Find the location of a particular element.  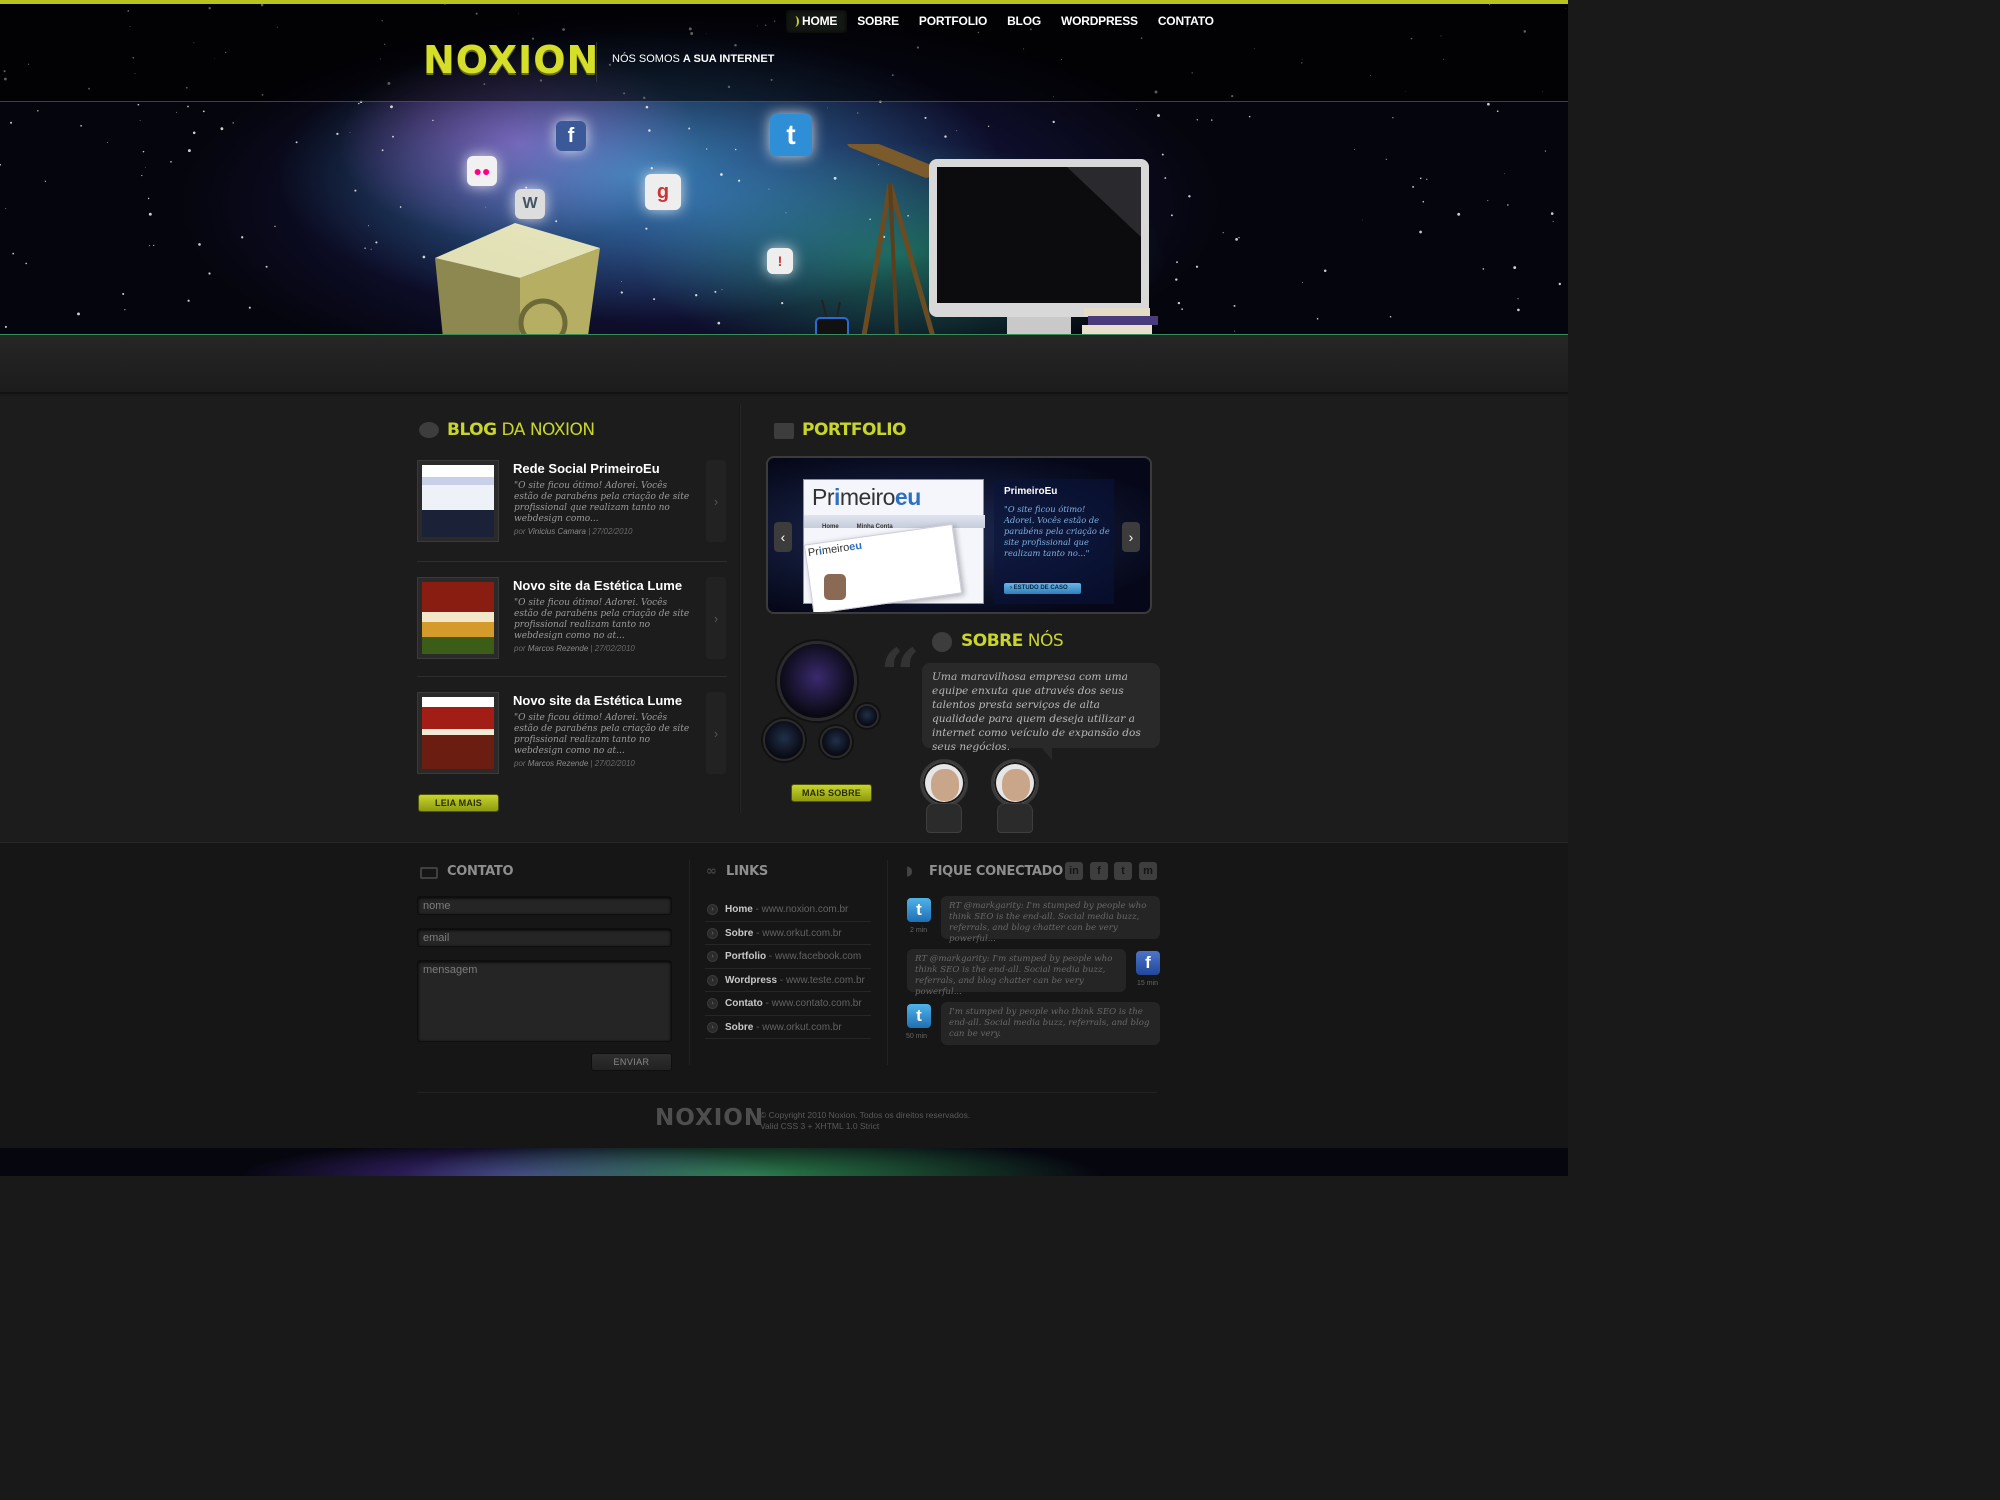

telescope-illustration is located at coordinates (891, 239).